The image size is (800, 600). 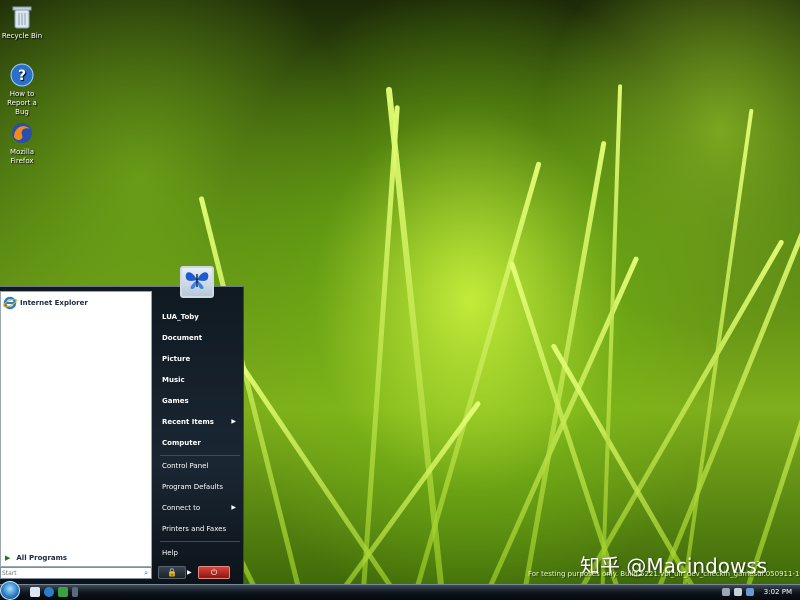 What do you see at coordinates (67, 573) in the screenshot?
I see `start-search-input` at bounding box center [67, 573].